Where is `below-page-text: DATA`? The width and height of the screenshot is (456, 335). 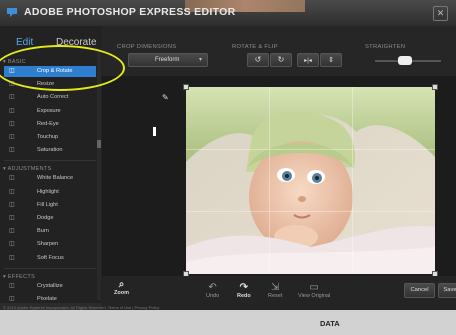
below-page-text: DATA is located at coordinates (330, 323).